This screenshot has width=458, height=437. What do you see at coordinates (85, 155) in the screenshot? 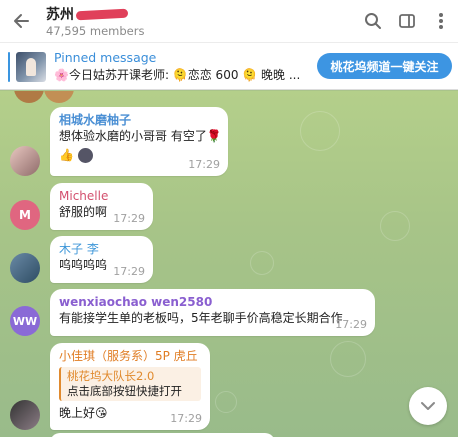
I see `reaction-avatar` at bounding box center [85, 155].